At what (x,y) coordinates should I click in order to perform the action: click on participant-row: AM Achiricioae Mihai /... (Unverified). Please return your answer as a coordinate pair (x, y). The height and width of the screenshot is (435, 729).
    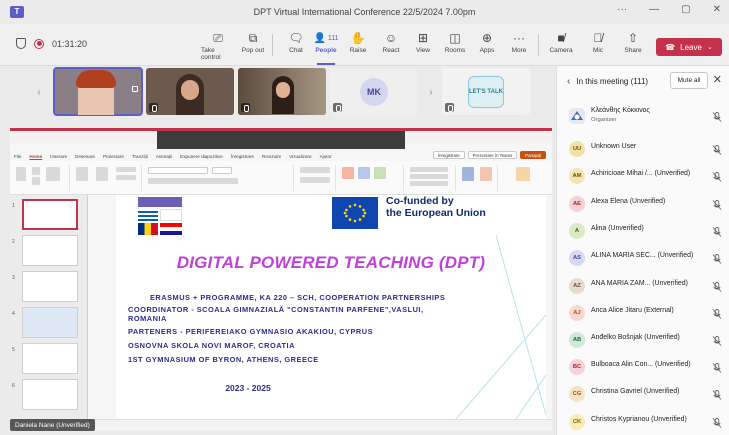
    Looking at the image, I should click on (645, 176).